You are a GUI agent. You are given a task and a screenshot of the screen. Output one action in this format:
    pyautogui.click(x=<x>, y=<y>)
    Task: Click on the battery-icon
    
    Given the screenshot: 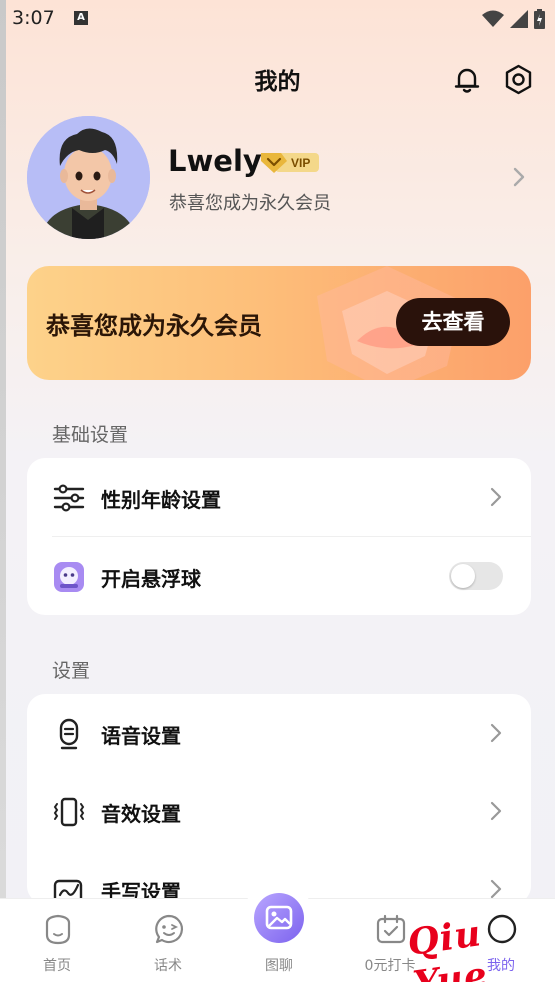 What is the action you would take?
    pyautogui.click(x=539, y=19)
    